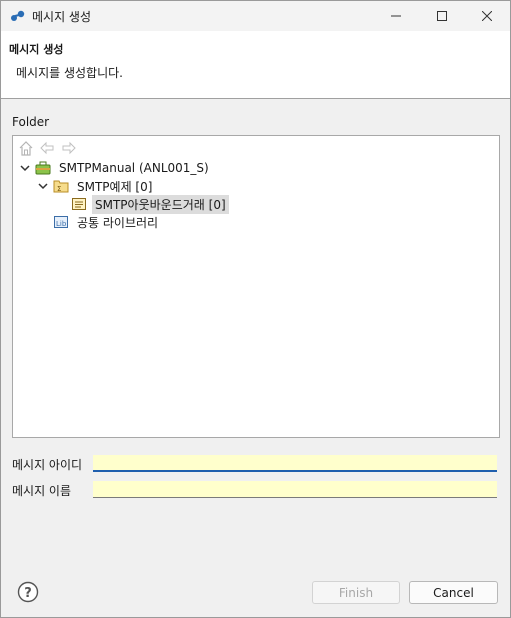 This screenshot has width=511, height=618. I want to click on tree-item-label: SMTP아웃바운드거래 [0], so click(160, 204).